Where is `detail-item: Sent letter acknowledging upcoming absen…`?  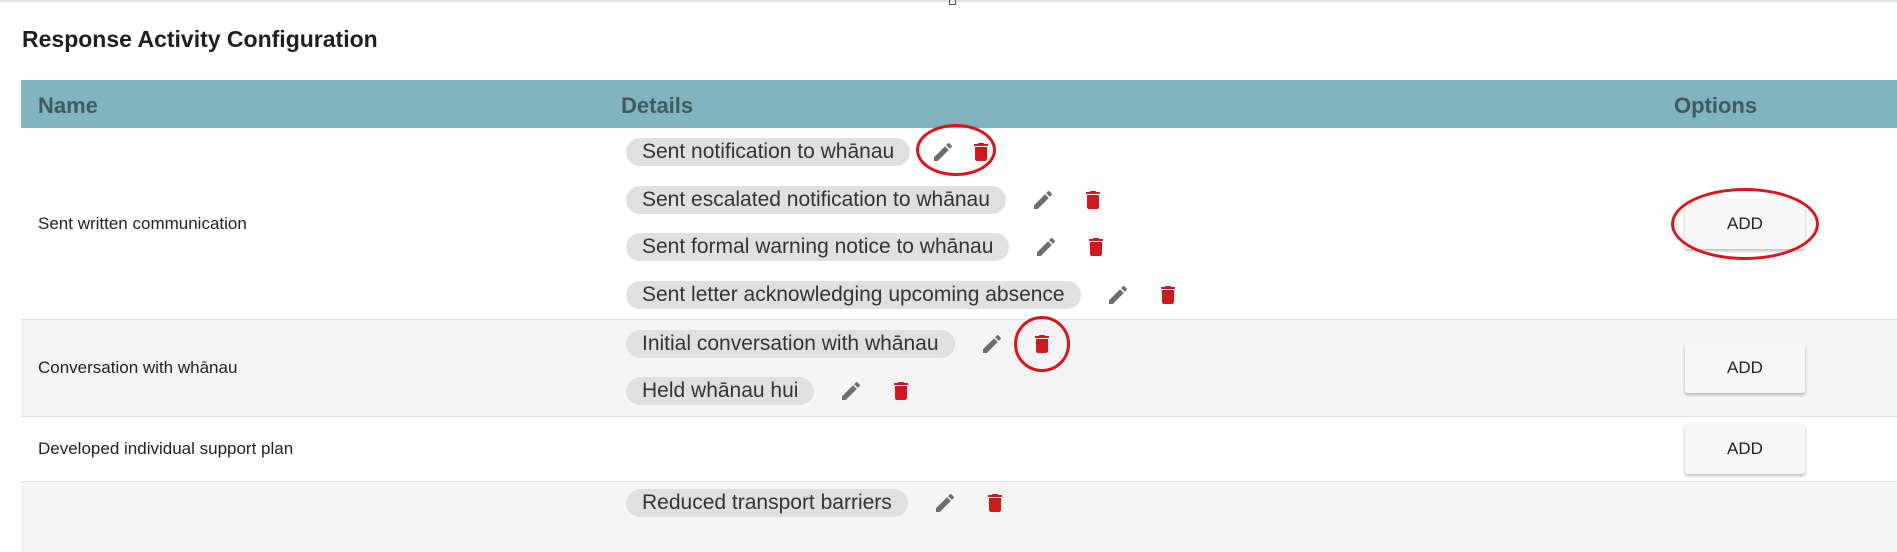 detail-item: Sent letter acknowledging upcoming absen… is located at coordinates (904, 295).